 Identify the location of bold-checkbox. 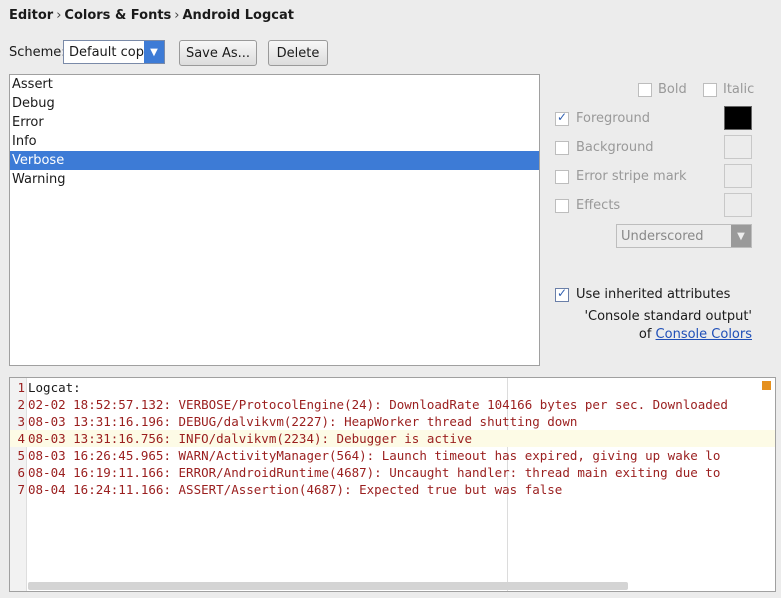
(645, 90).